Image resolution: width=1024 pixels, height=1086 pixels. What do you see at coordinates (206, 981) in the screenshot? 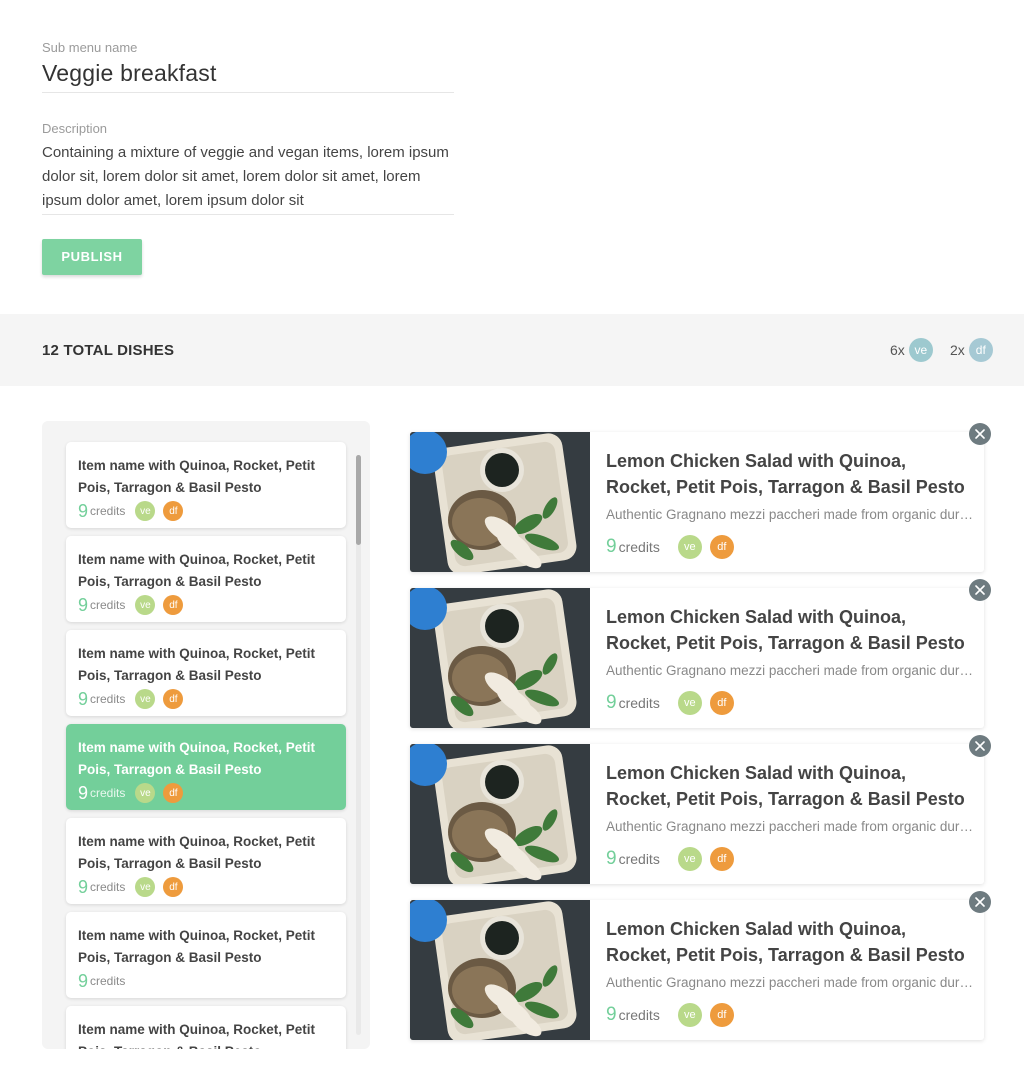
I see `list-item-meta: 9 credits` at bounding box center [206, 981].